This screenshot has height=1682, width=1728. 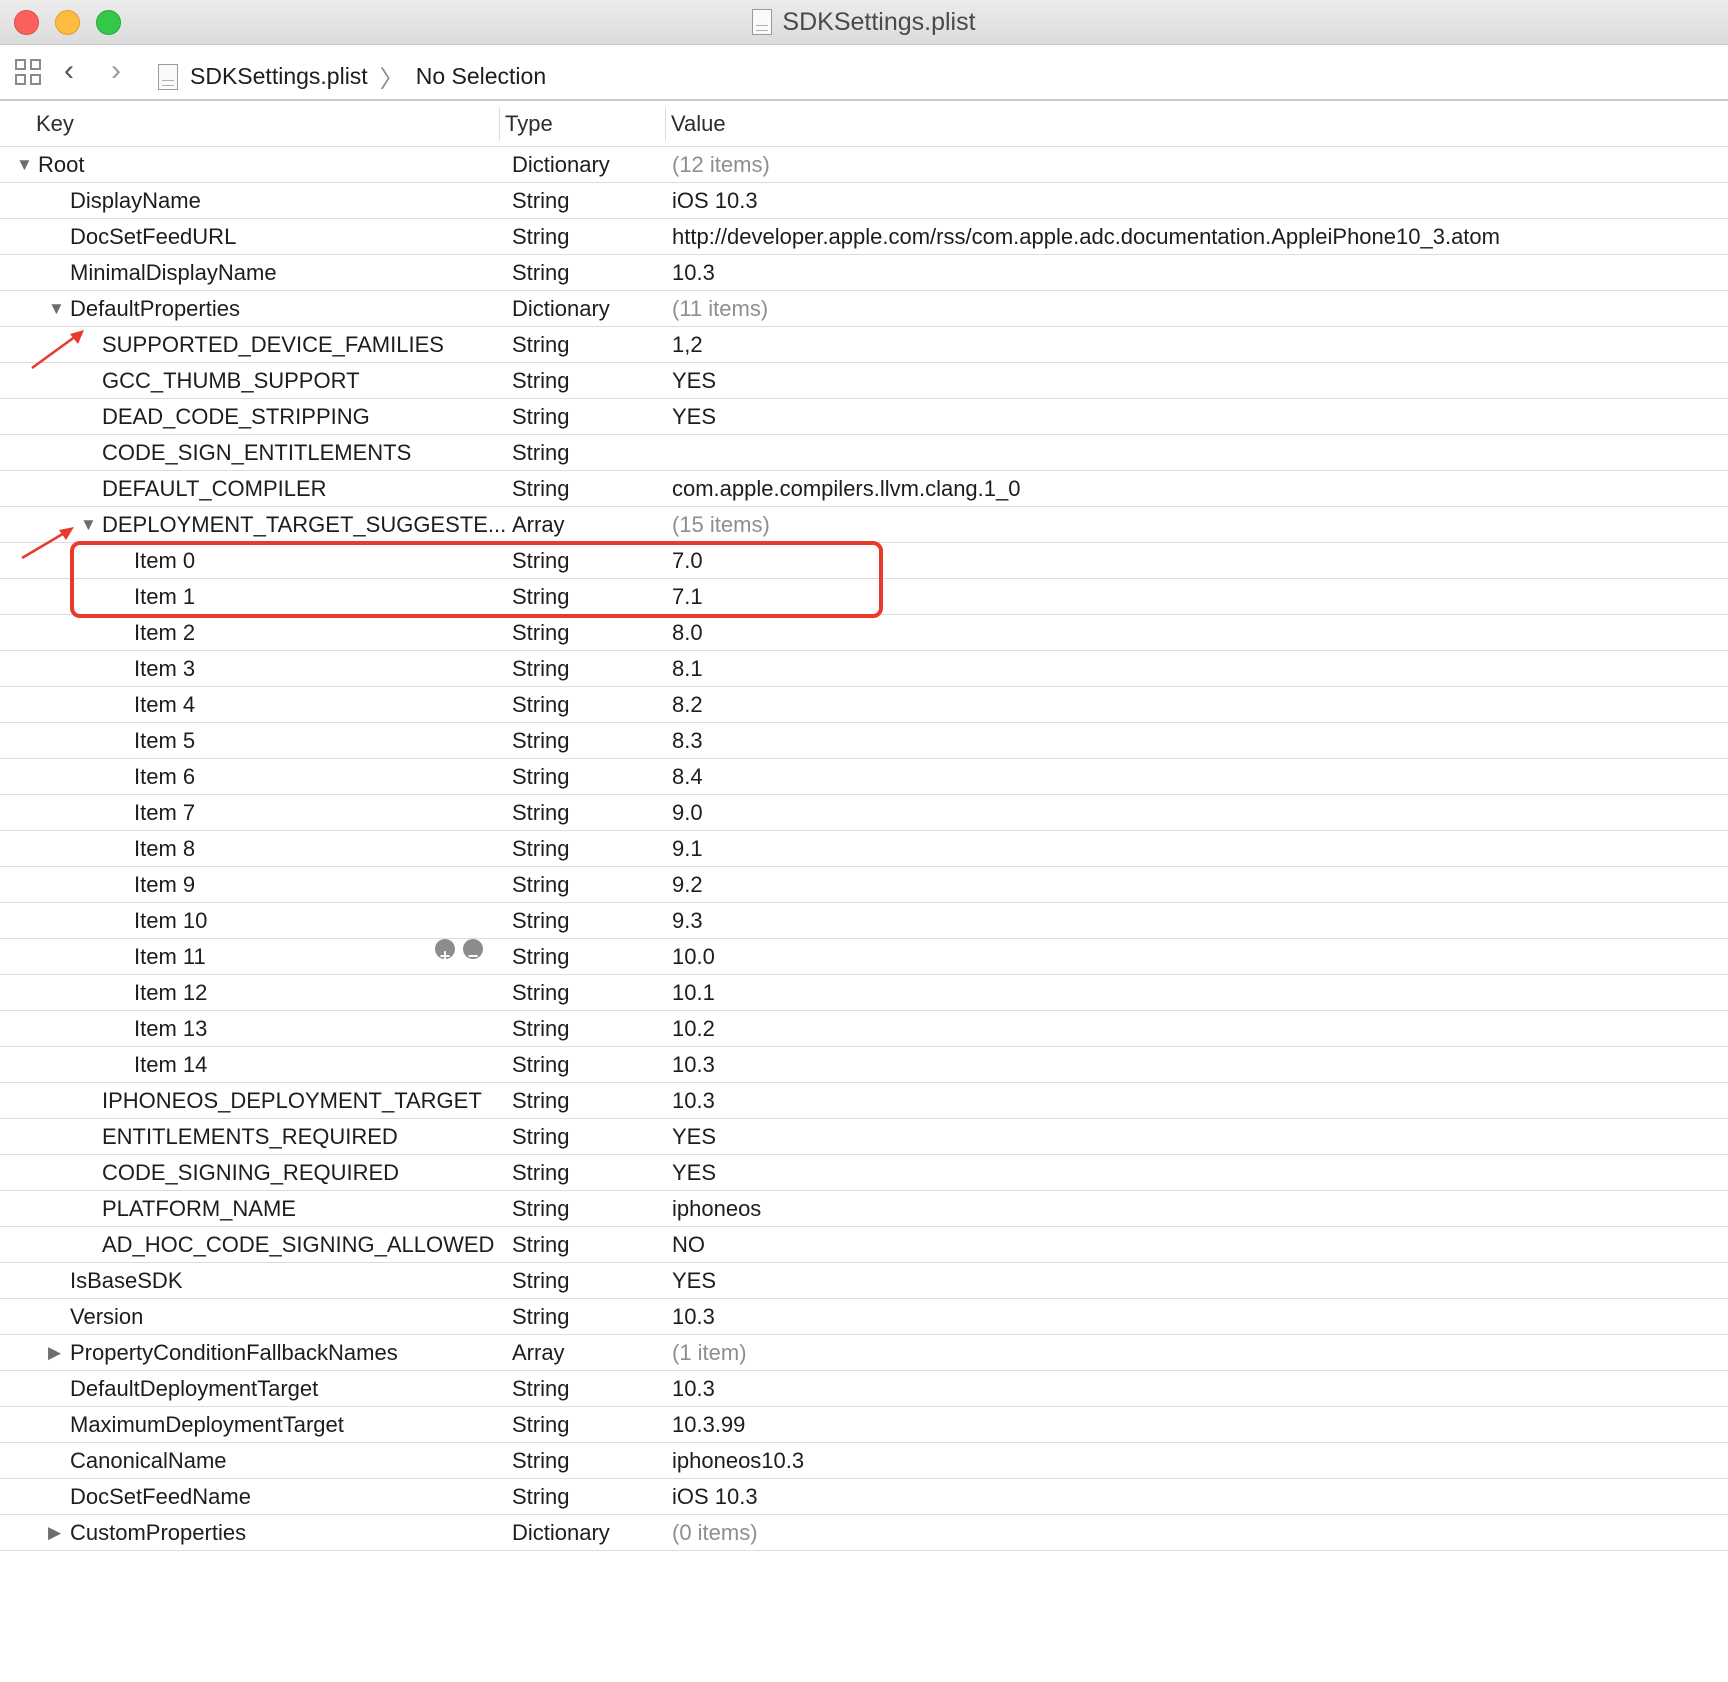 What do you see at coordinates (234, 1352) in the screenshot?
I see `row-key: PropertyConditionFallbackNames` at bounding box center [234, 1352].